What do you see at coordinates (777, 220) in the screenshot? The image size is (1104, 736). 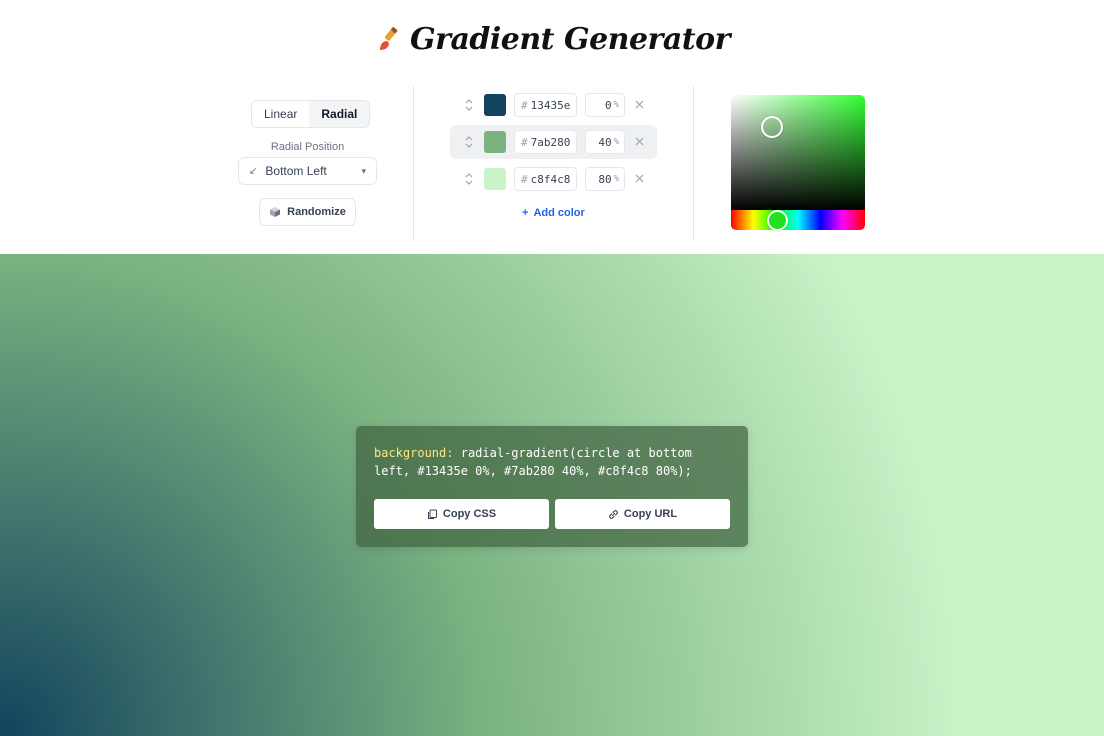 I see `hue-thumb` at bounding box center [777, 220].